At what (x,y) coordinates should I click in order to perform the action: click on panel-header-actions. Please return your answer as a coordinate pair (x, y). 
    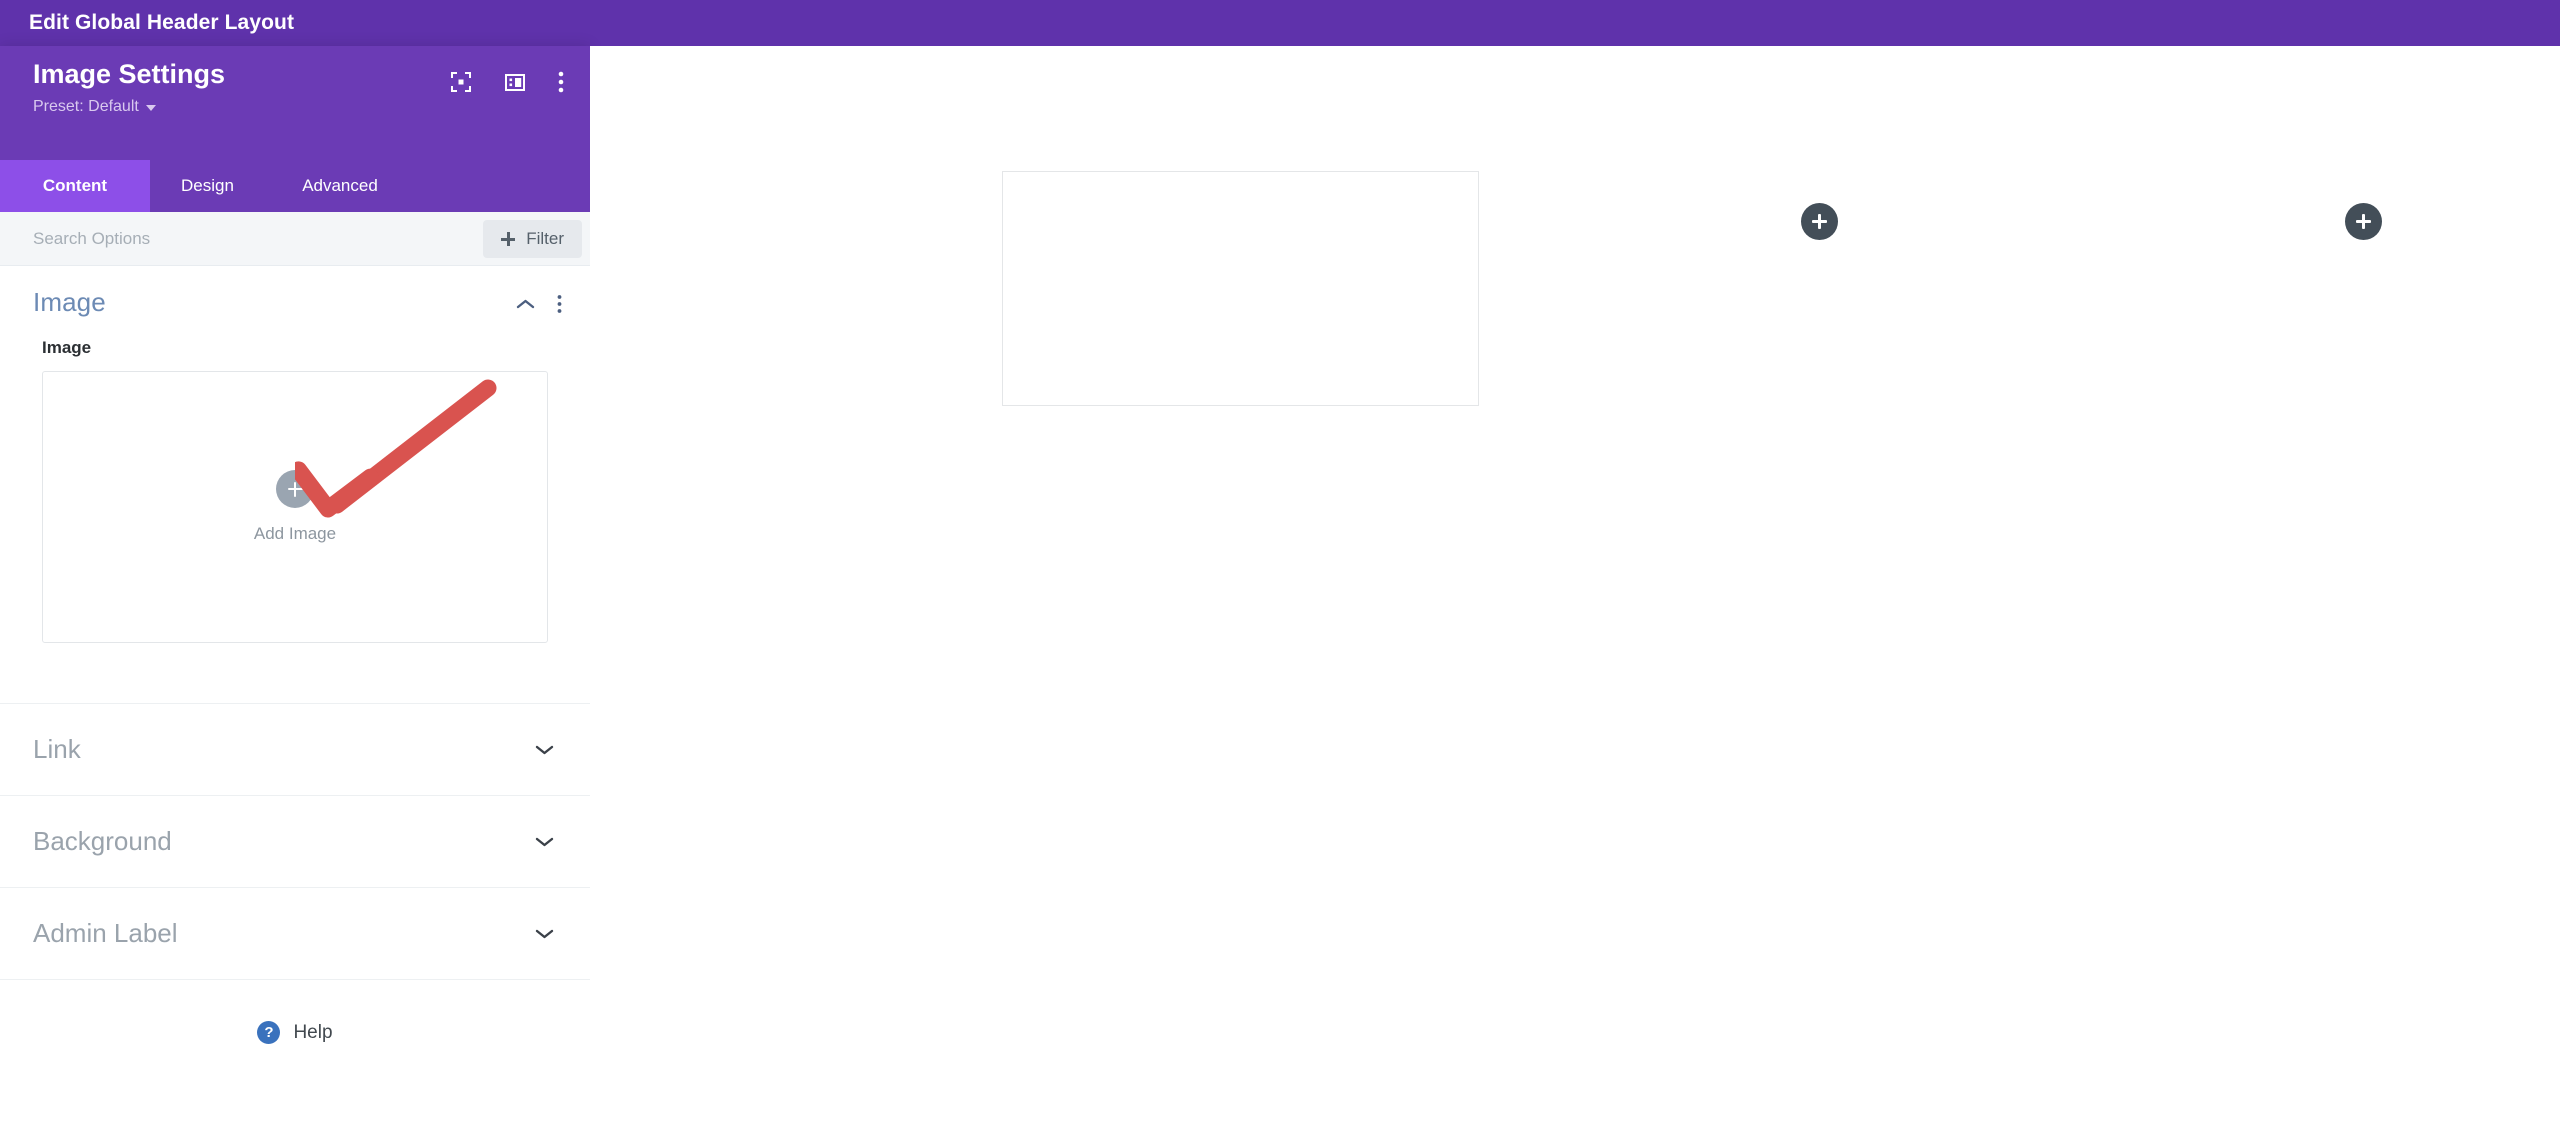
    Looking at the image, I should click on (507, 82).